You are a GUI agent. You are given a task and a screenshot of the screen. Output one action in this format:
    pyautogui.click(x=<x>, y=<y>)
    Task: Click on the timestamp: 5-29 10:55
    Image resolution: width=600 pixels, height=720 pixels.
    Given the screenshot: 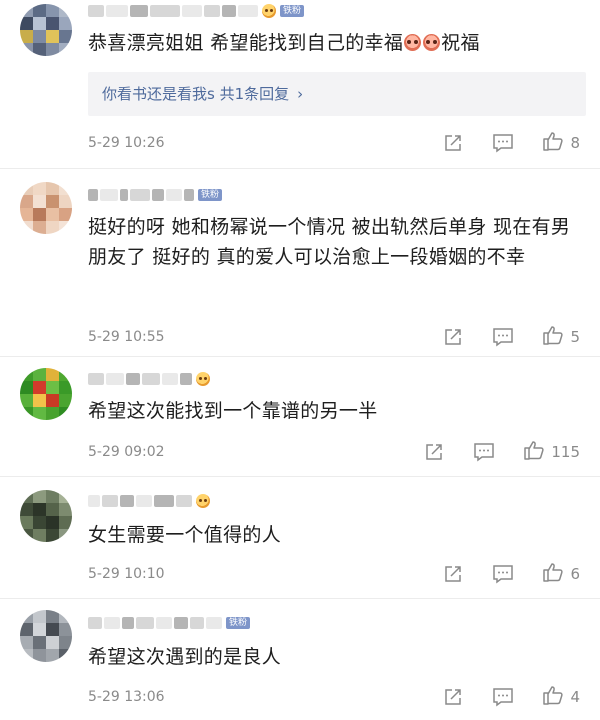 What is the action you would take?
    pyautogui.click(x=126, y=337)
    